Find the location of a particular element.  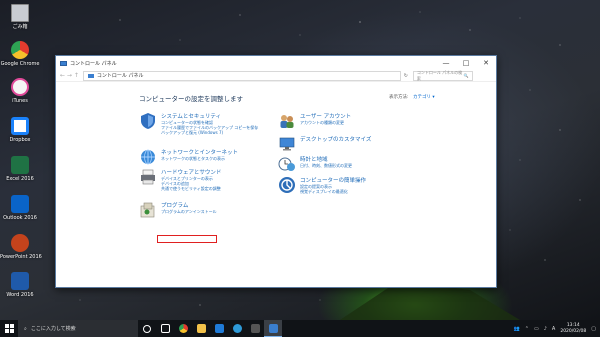

taskbar-app is located at coordinates (237, 328).